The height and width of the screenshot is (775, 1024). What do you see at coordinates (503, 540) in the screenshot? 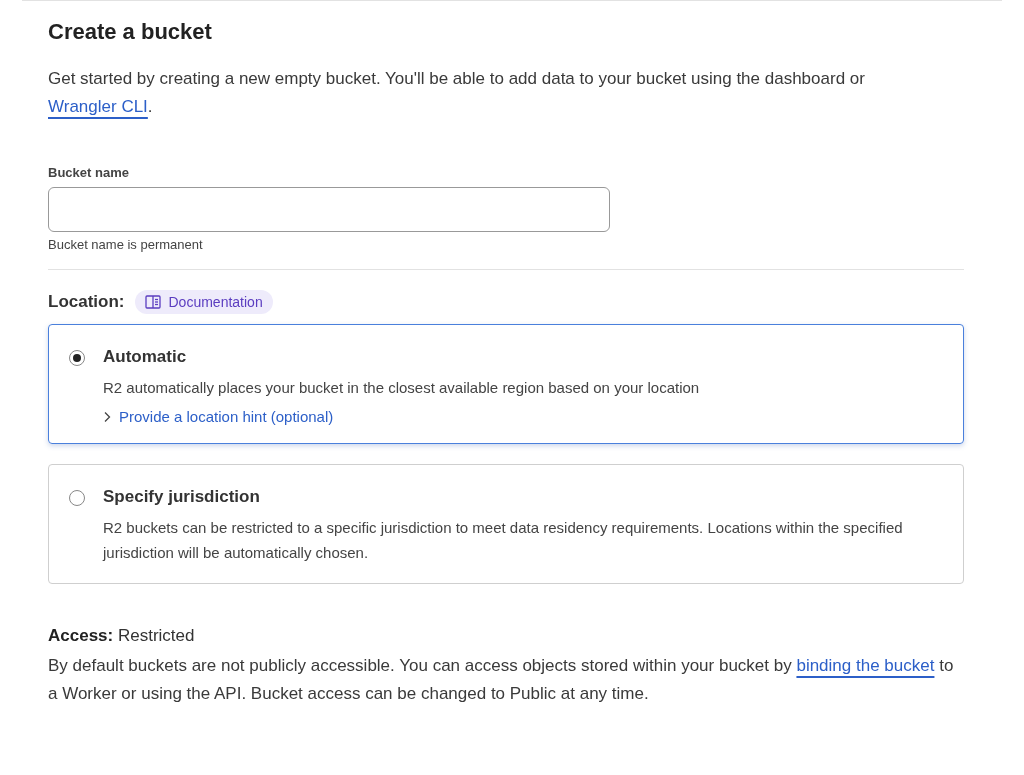
I see `option-description: R2 buckets can be restricted to a specific jurisdiction to meet data residency requirements. Locations within the specified jurisdiction will be automatically chosen.` at bounding box center [503, 540].